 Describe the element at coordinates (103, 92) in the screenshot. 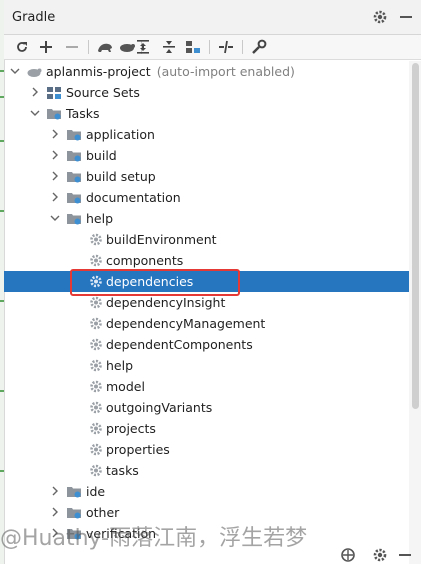

I see `tree-label: Source Sets` at that location.